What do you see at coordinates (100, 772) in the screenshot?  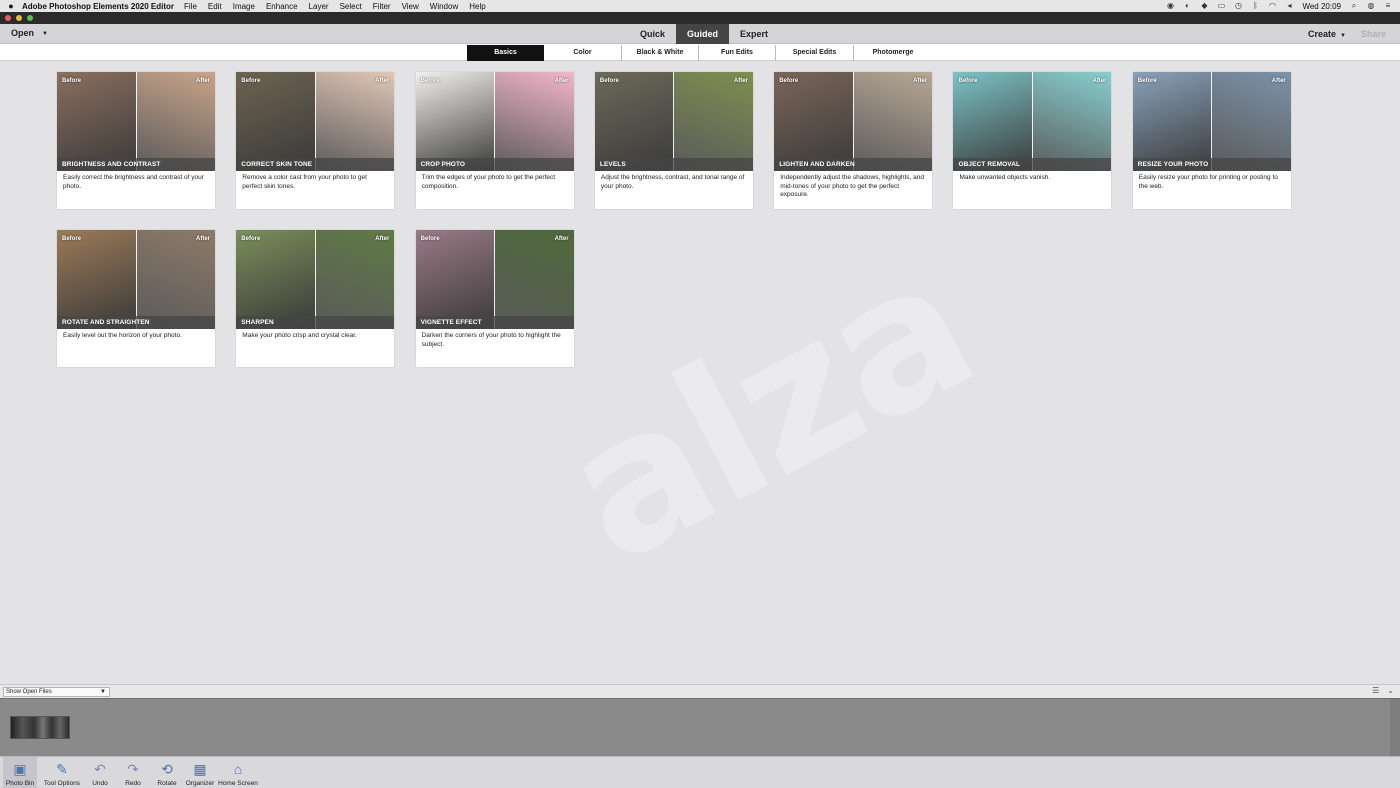 I see `undo-button: ↶ Undo` at bounding box center [100, 772].